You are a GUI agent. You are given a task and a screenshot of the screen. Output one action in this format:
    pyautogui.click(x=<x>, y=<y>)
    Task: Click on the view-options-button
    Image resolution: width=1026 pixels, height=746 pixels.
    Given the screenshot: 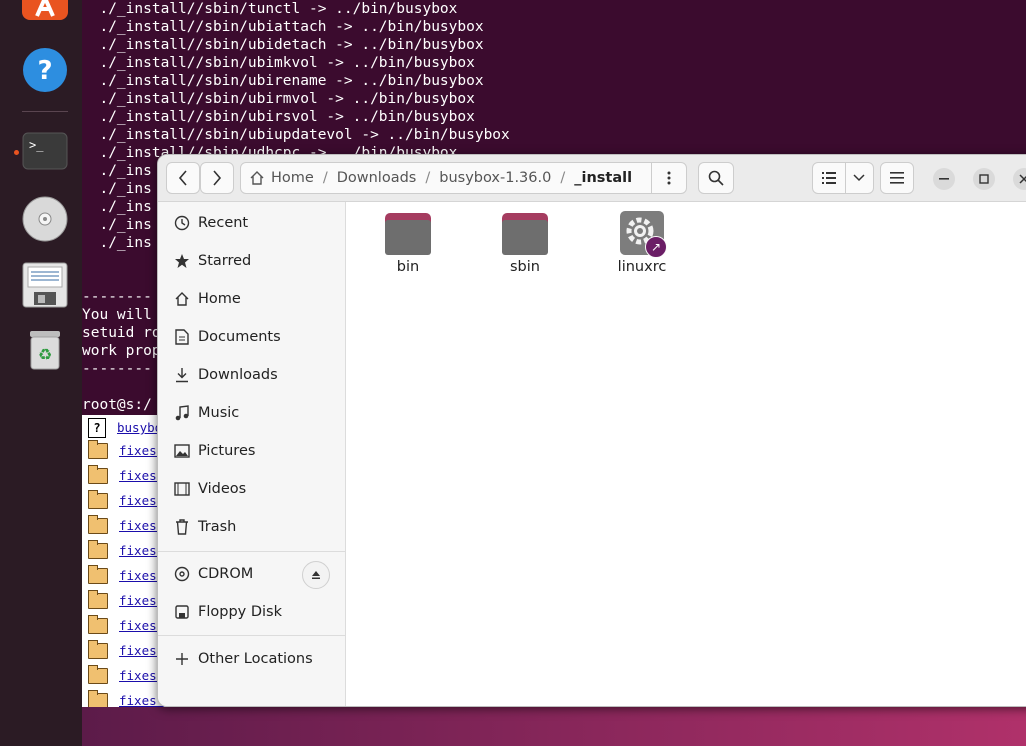 What is the action you would take?
    pyautogui.click(x=859, y=178)
    